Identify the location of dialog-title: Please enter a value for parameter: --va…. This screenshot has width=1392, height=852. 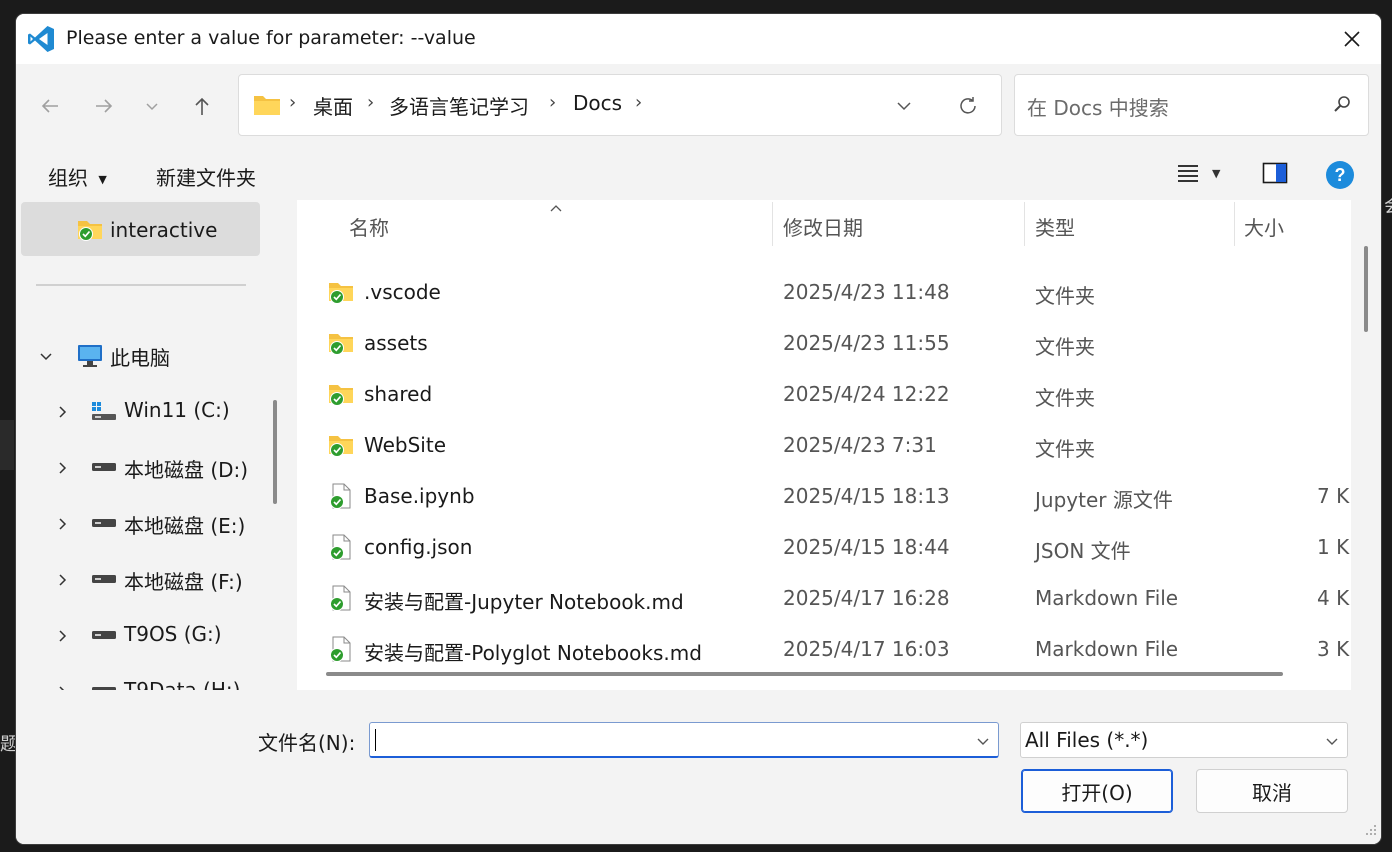
(271, 38).